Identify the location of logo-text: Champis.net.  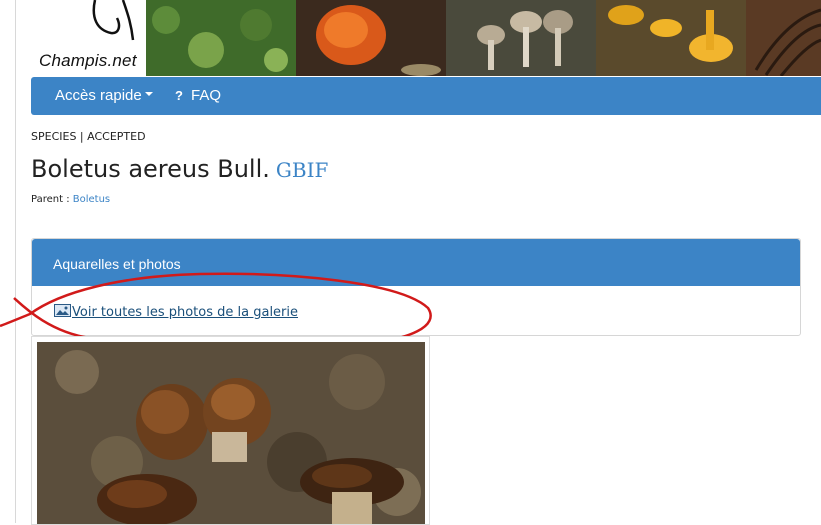
(88, 60).